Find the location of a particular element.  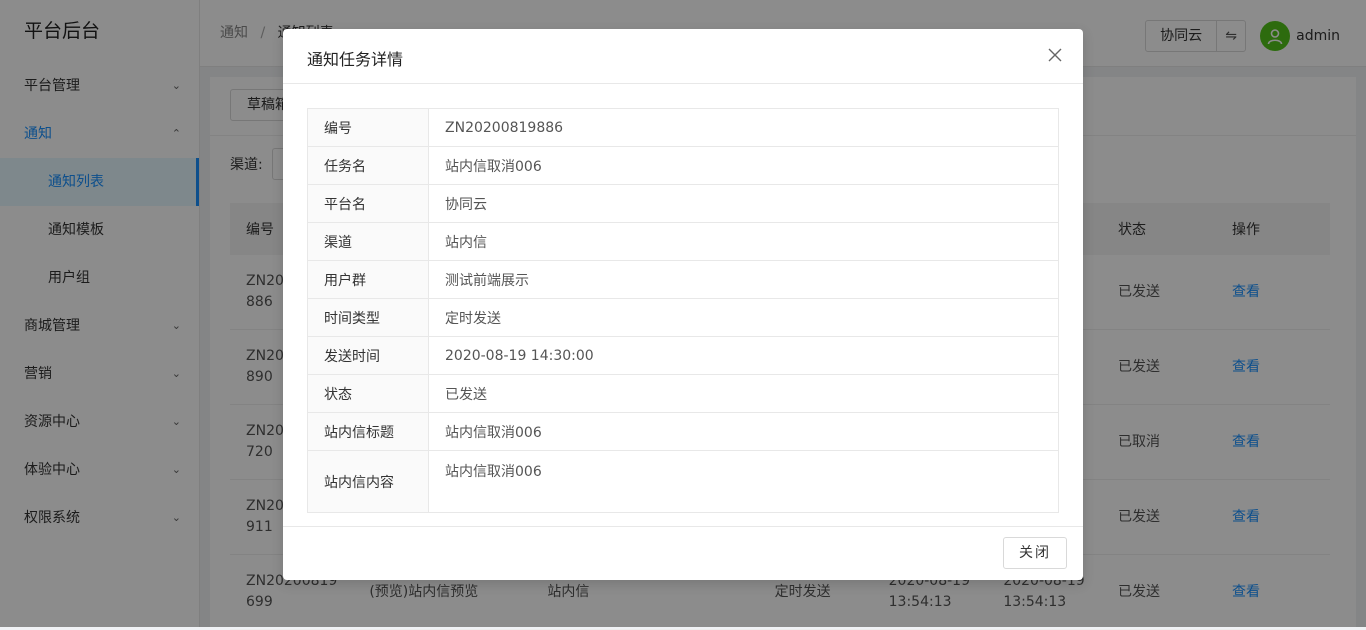

detail-row: 站内信内容 站内信取消006 is located at coordinates (683, 481).